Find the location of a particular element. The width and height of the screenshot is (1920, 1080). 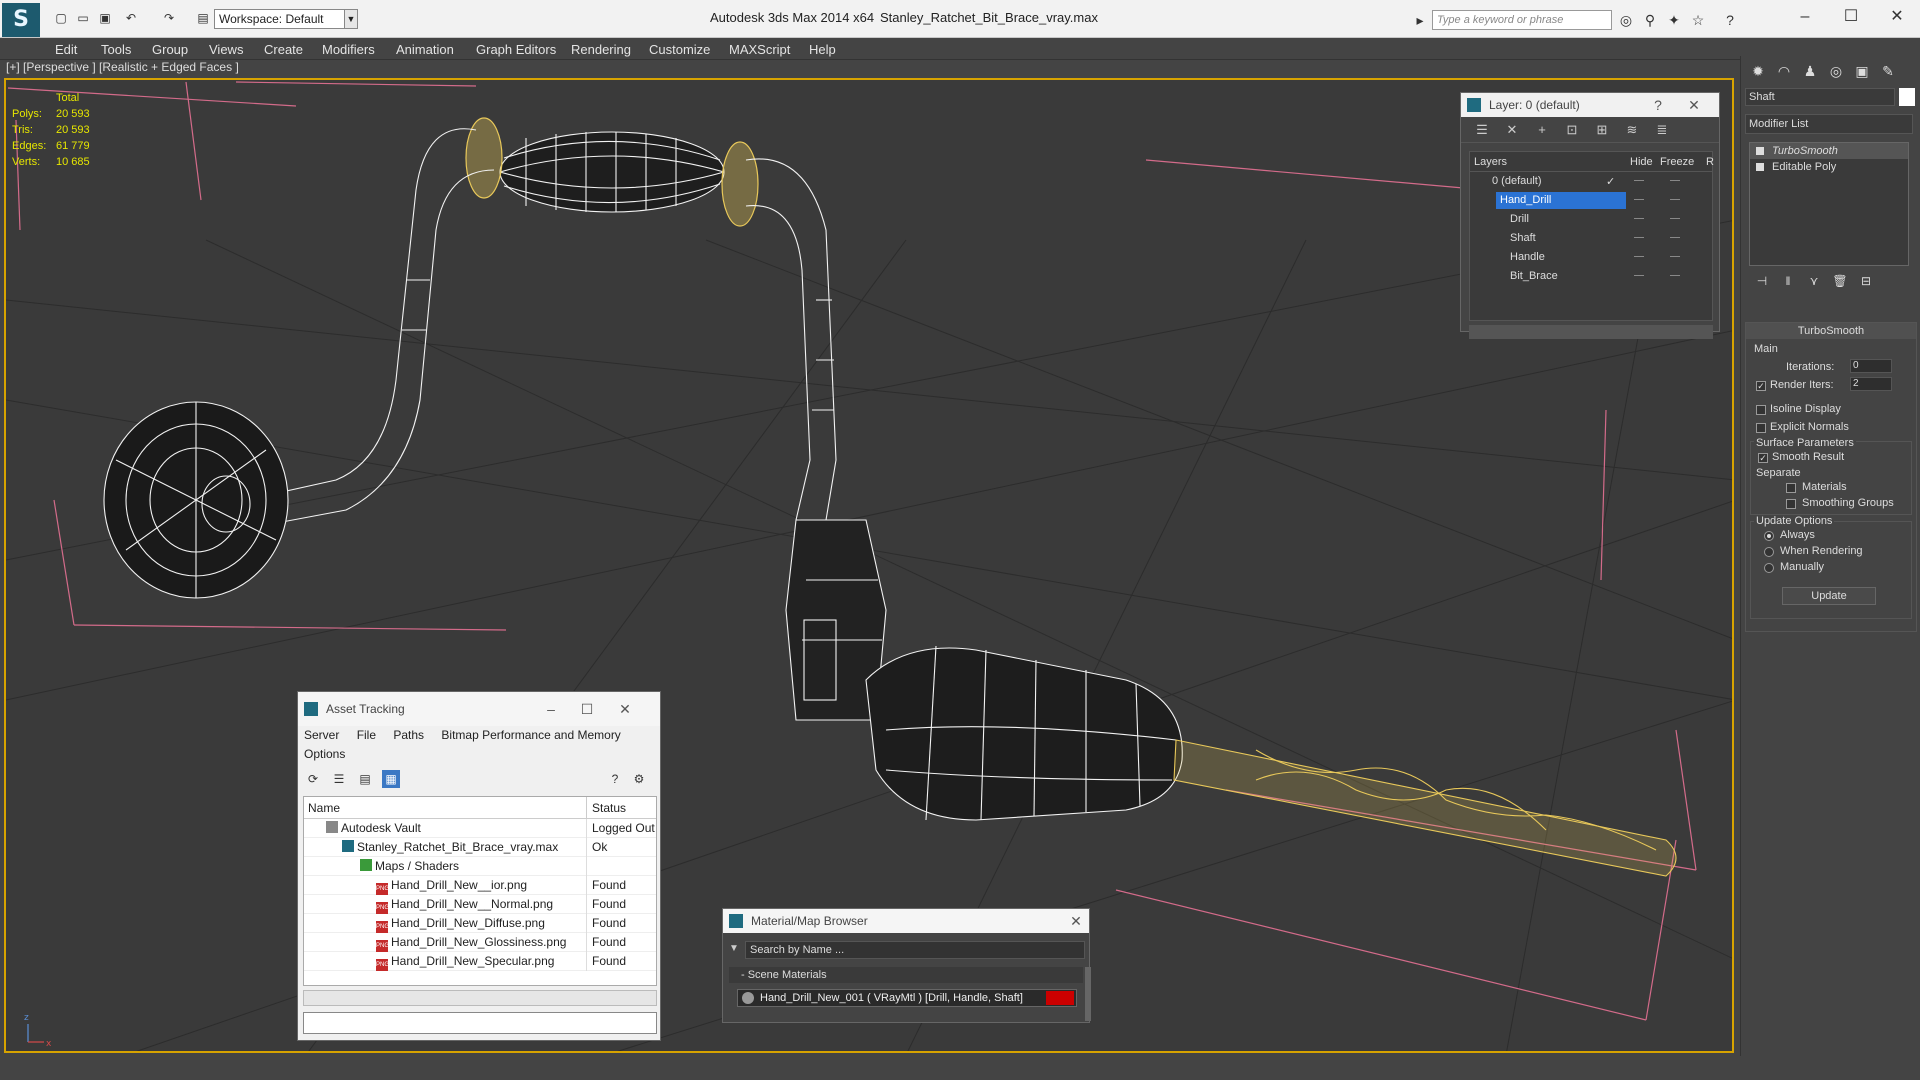

layer-row: Handle is located at coordinates (1591, 257).